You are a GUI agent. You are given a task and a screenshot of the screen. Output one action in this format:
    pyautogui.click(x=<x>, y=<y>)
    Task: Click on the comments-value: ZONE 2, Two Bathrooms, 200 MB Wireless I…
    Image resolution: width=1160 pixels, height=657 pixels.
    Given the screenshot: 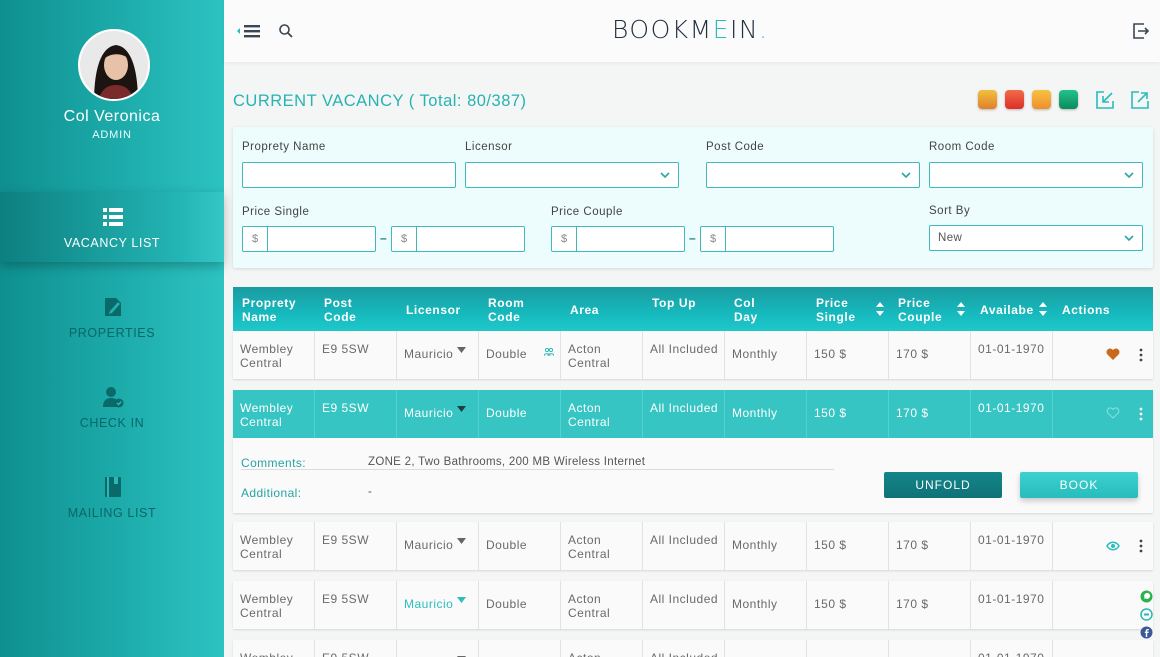 What is the action you would take?
    pyautogui.click(x=507, y=462)
    